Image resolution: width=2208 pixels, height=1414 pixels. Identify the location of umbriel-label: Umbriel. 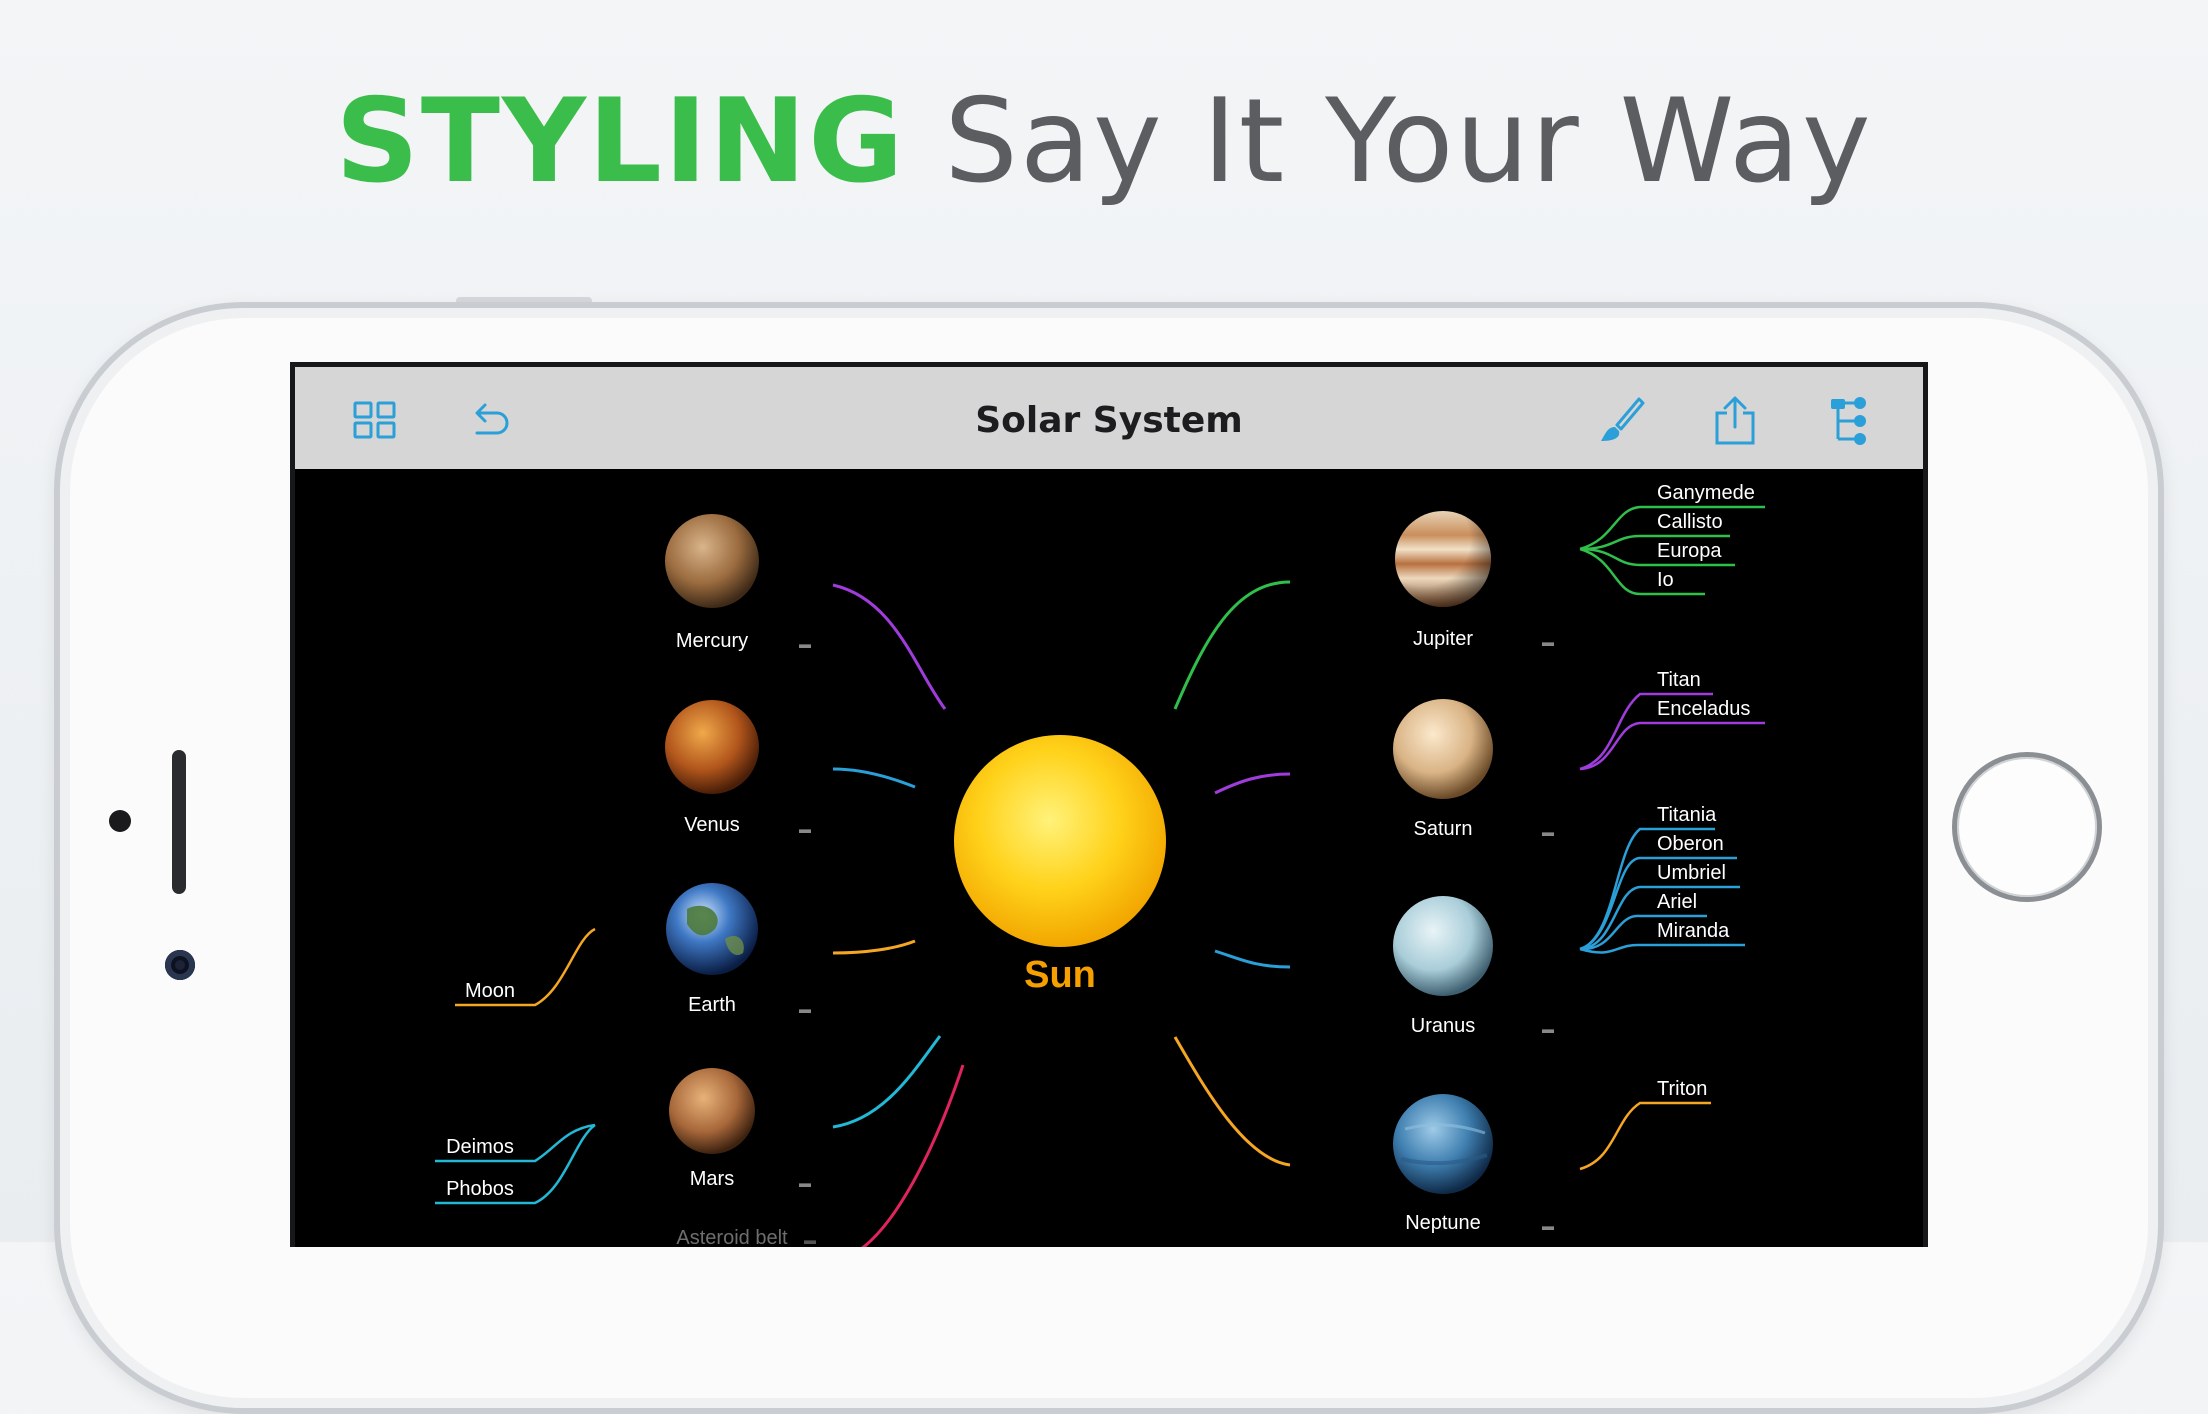
(1691, 873).